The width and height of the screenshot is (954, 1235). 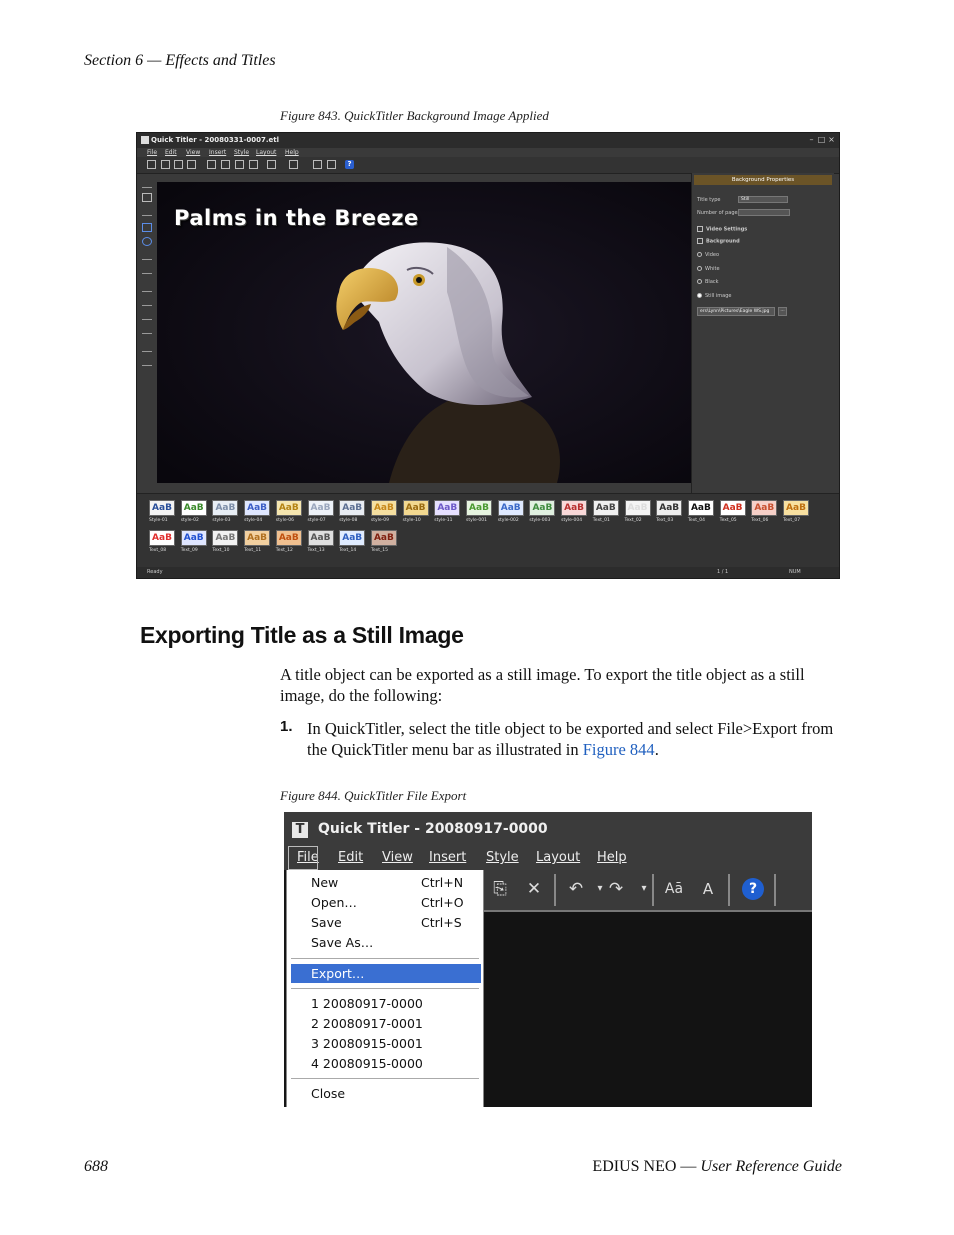 What do you see at coordinates (296, 218) in the screenshot?
I see `canvas-title-text: Palms in the Breeze` at bounding box center [296, 218].